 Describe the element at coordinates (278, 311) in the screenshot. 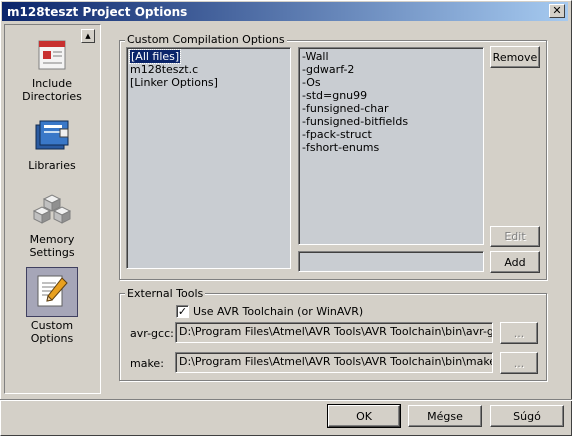

I see `use-toolchain-label: Use AVR Toolchain (or WinAVR)` at that location.